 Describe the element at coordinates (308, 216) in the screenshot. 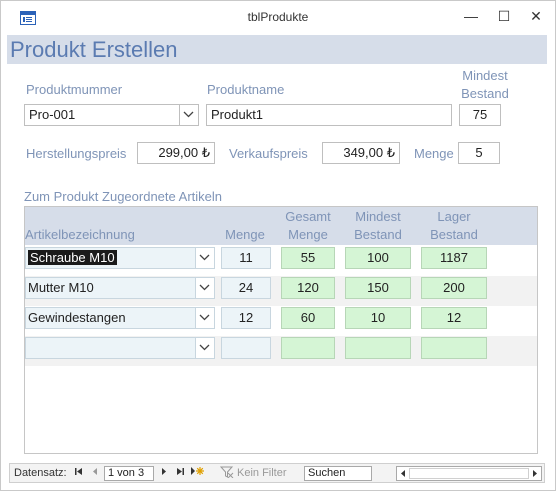

I see `col-gesamt-menge-line1: Gesamt` at that location.